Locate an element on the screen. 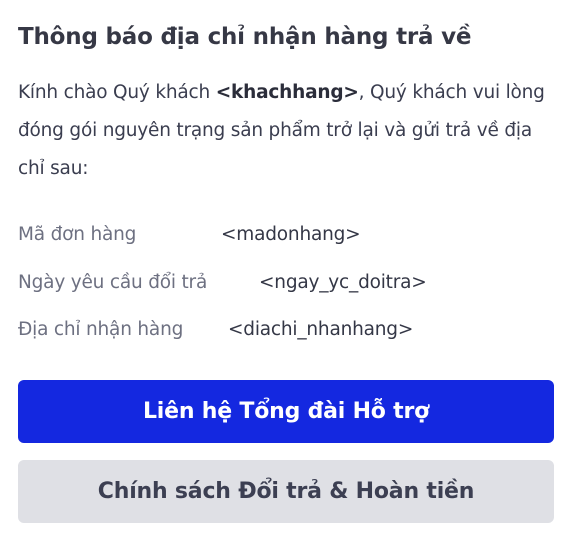 The image size is (570, 544). return-policy-button: Chính sách Đổi trả & Hoàn tiền is located at coordinates (286, 491).